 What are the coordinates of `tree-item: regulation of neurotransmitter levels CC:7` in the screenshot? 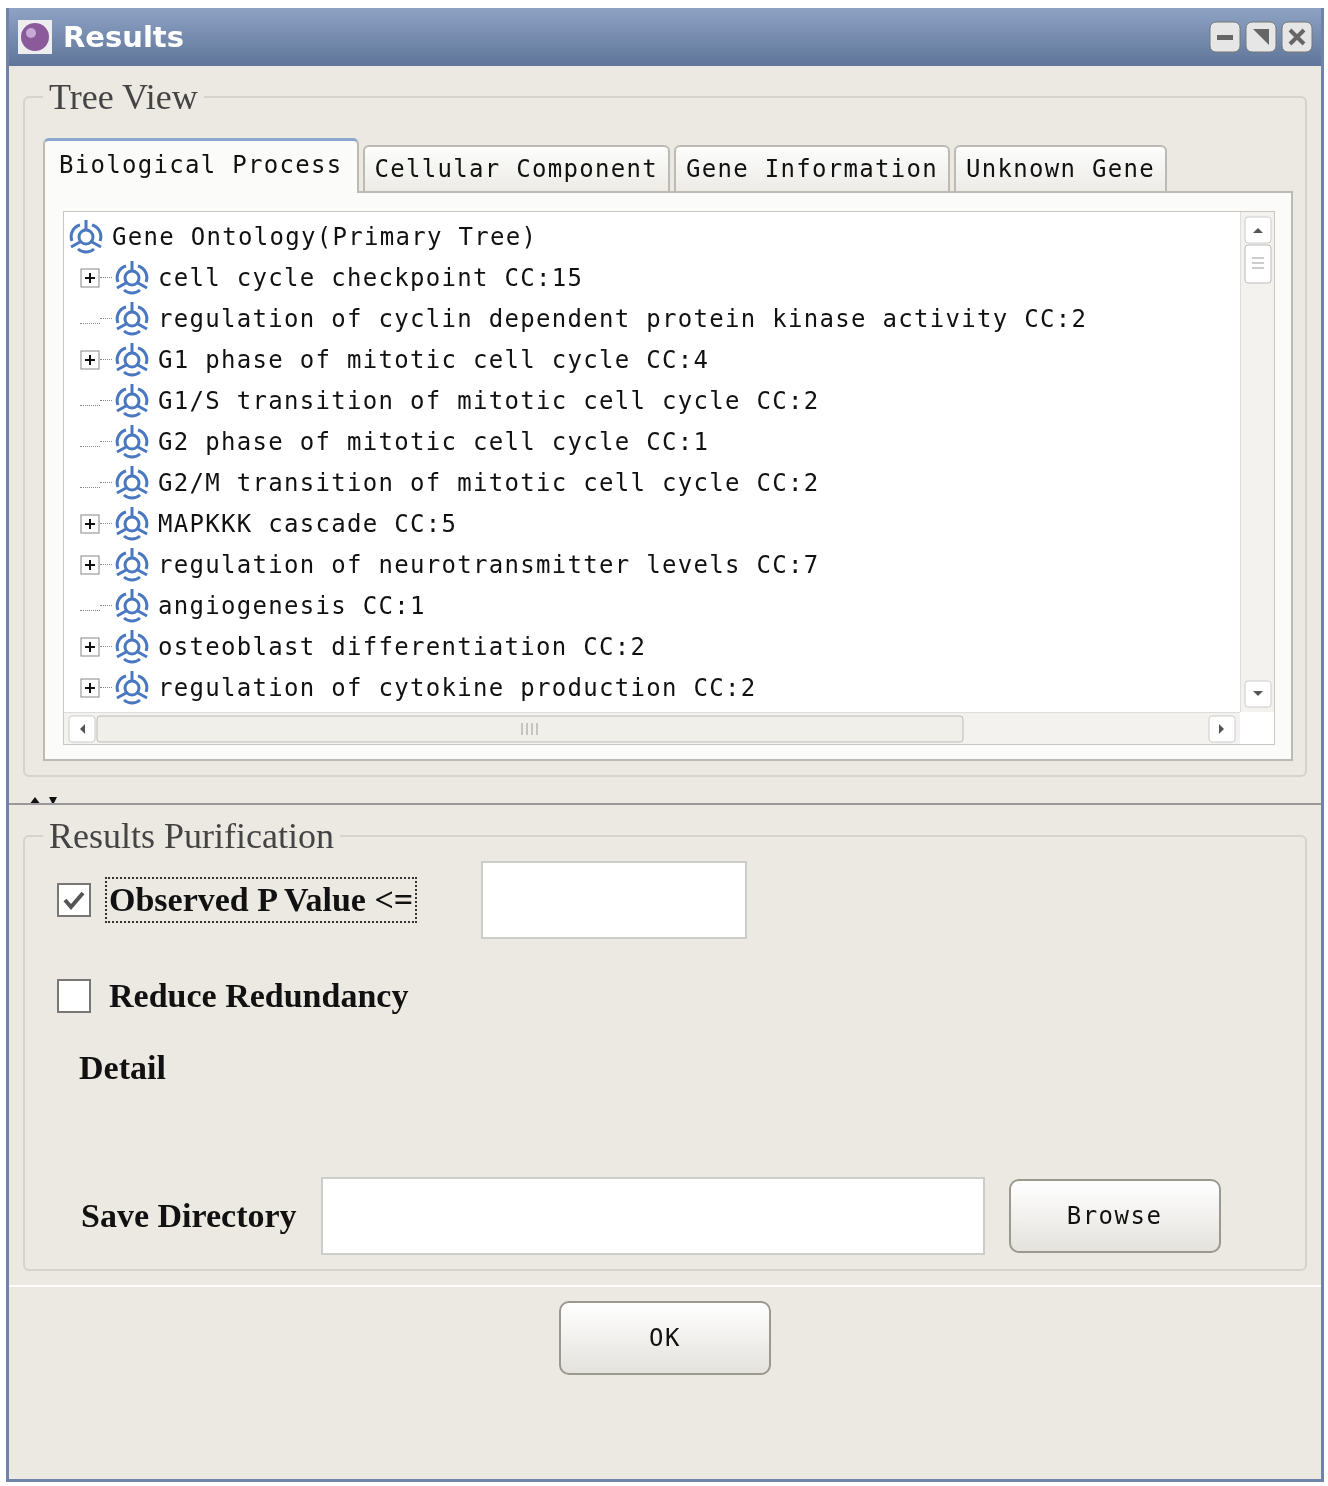 It's located at (489, 564).